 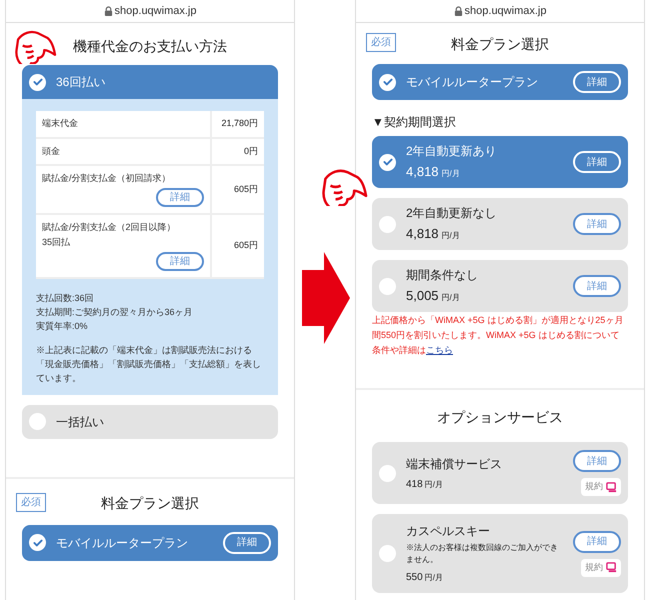 What do you see at coordinates (149, 364) in the screenshot?
I see `disclaimer-text: ※上記表に記載の「端末代金」は割賦販売法における「現金販売価格」「割賦販売価格」「支払総額」を表しています。` at bounding box center [149, 364].